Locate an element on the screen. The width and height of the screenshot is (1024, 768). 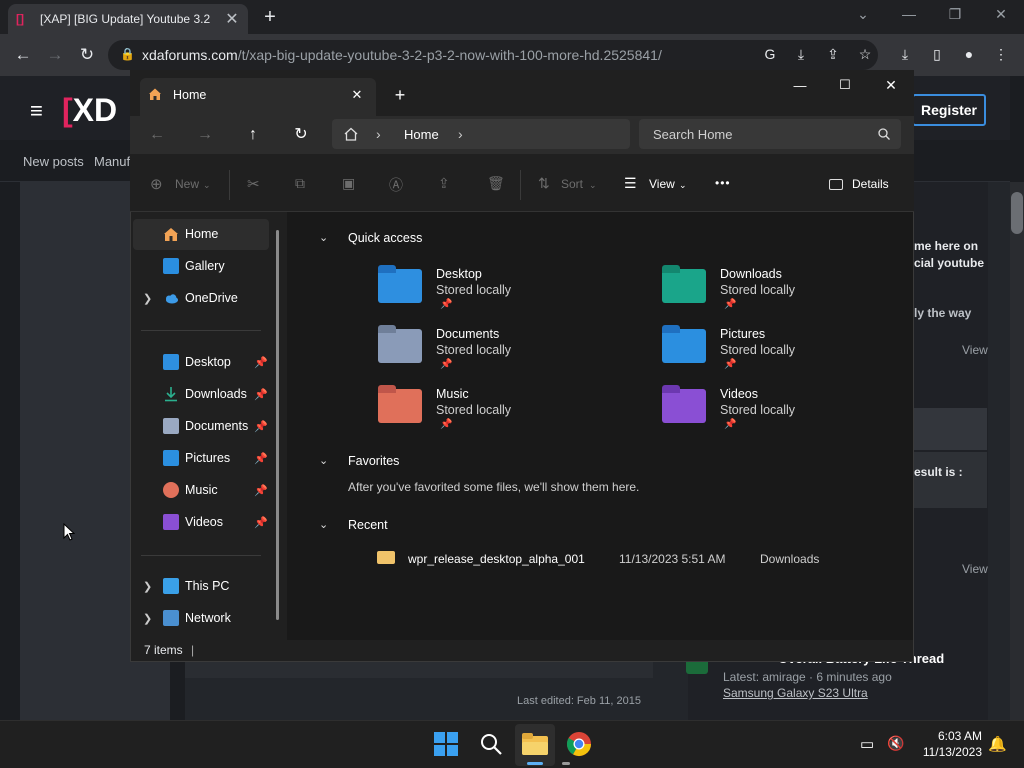
thread-forum-link: Samsung Galaxy S23 Ultra is located at coordinates (795, 693).